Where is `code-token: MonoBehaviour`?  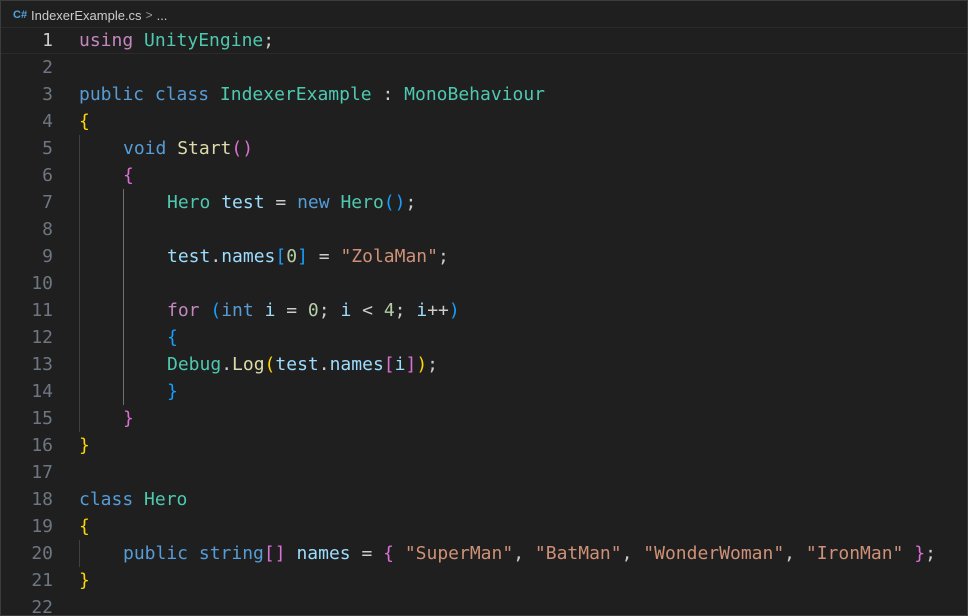
code-token: MonoBehaviour is located at coordinates (475, 94).